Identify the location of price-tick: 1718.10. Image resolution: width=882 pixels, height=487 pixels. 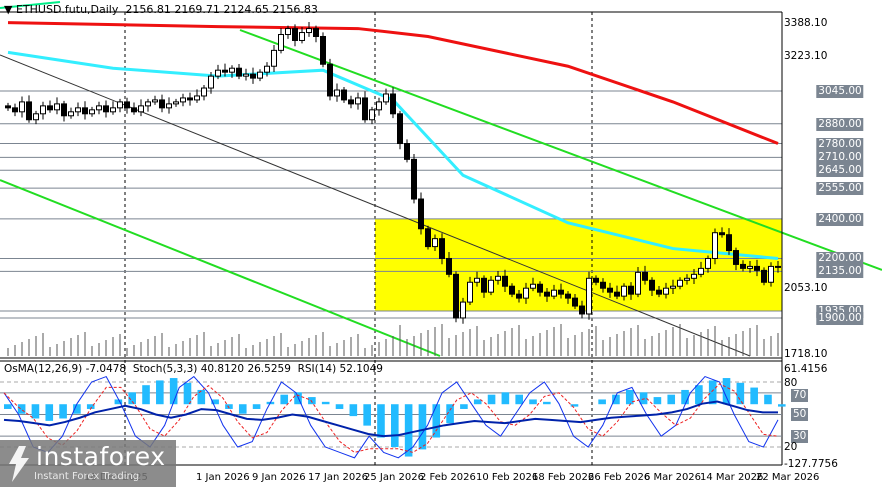
(806, 353).